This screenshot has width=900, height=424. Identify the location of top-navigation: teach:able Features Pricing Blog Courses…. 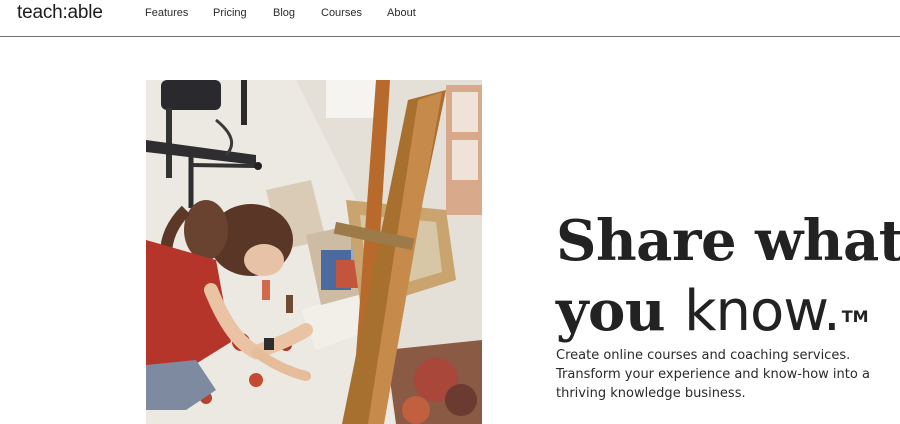
(450, 18).